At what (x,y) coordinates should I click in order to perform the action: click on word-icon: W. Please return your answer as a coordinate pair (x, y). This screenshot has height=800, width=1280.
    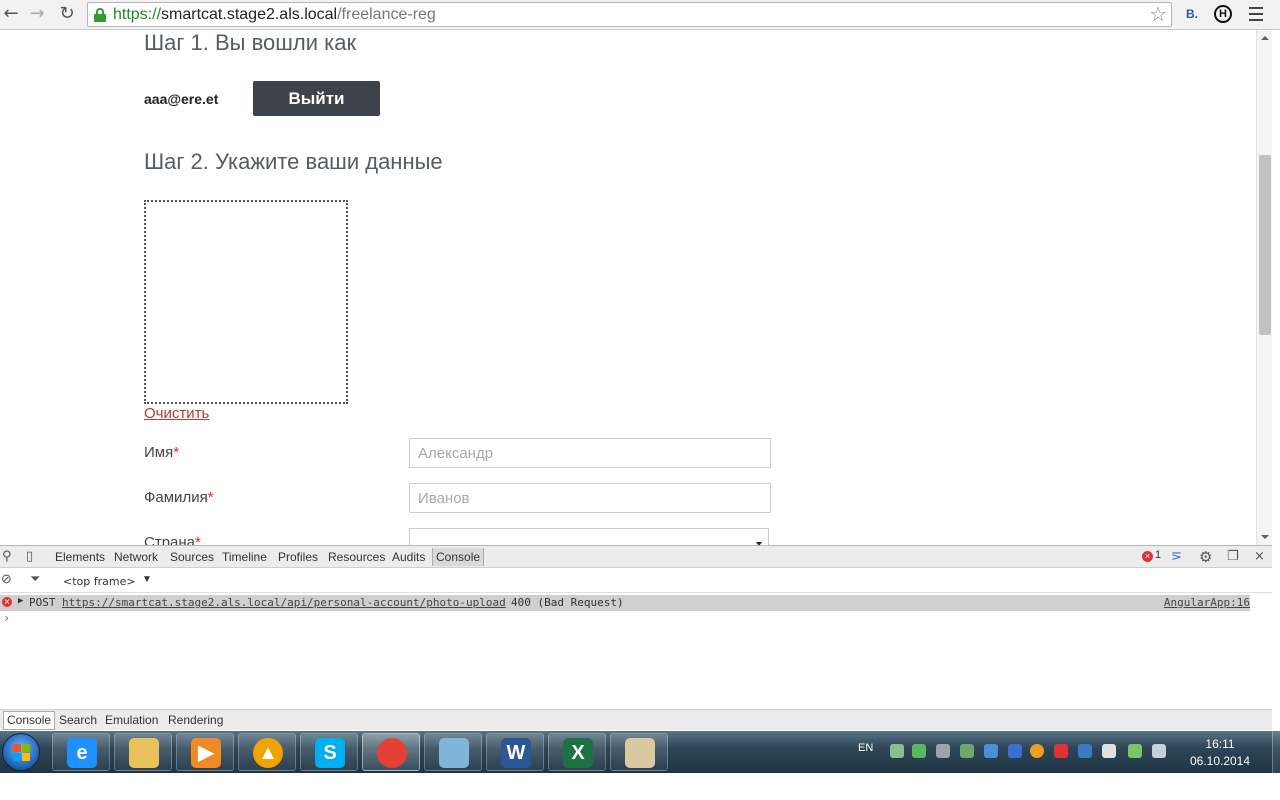
    Looking at the image, I should click on (516, 753).